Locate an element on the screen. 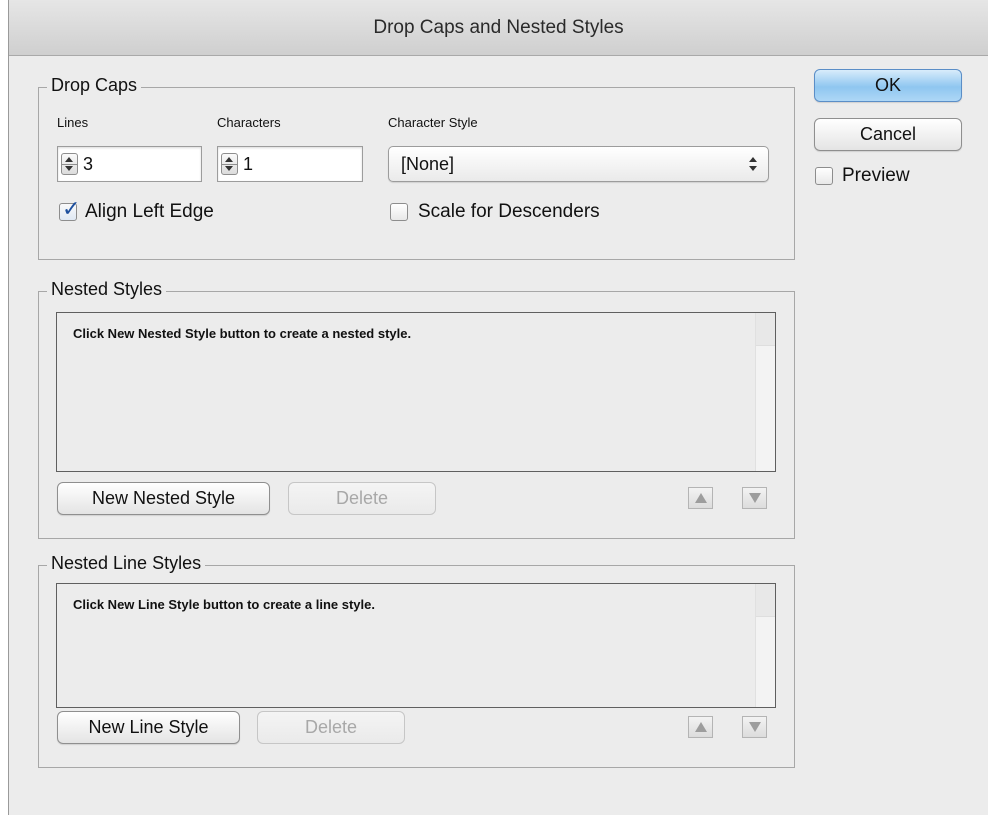 This screenshot has width=988, height=815. lines-stepper-icon is located at coordinates (69, 164).